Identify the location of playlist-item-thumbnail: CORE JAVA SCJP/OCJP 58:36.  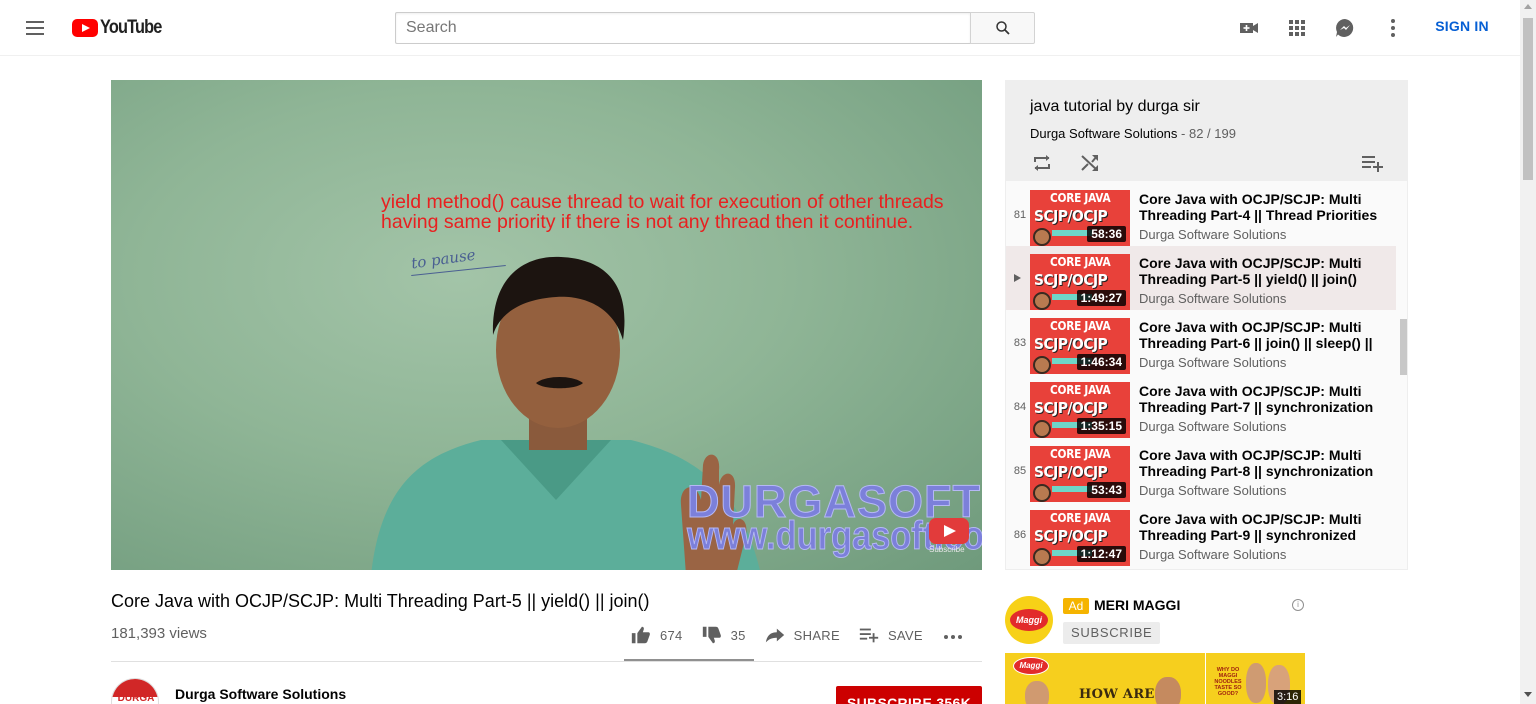
(1080, 218).